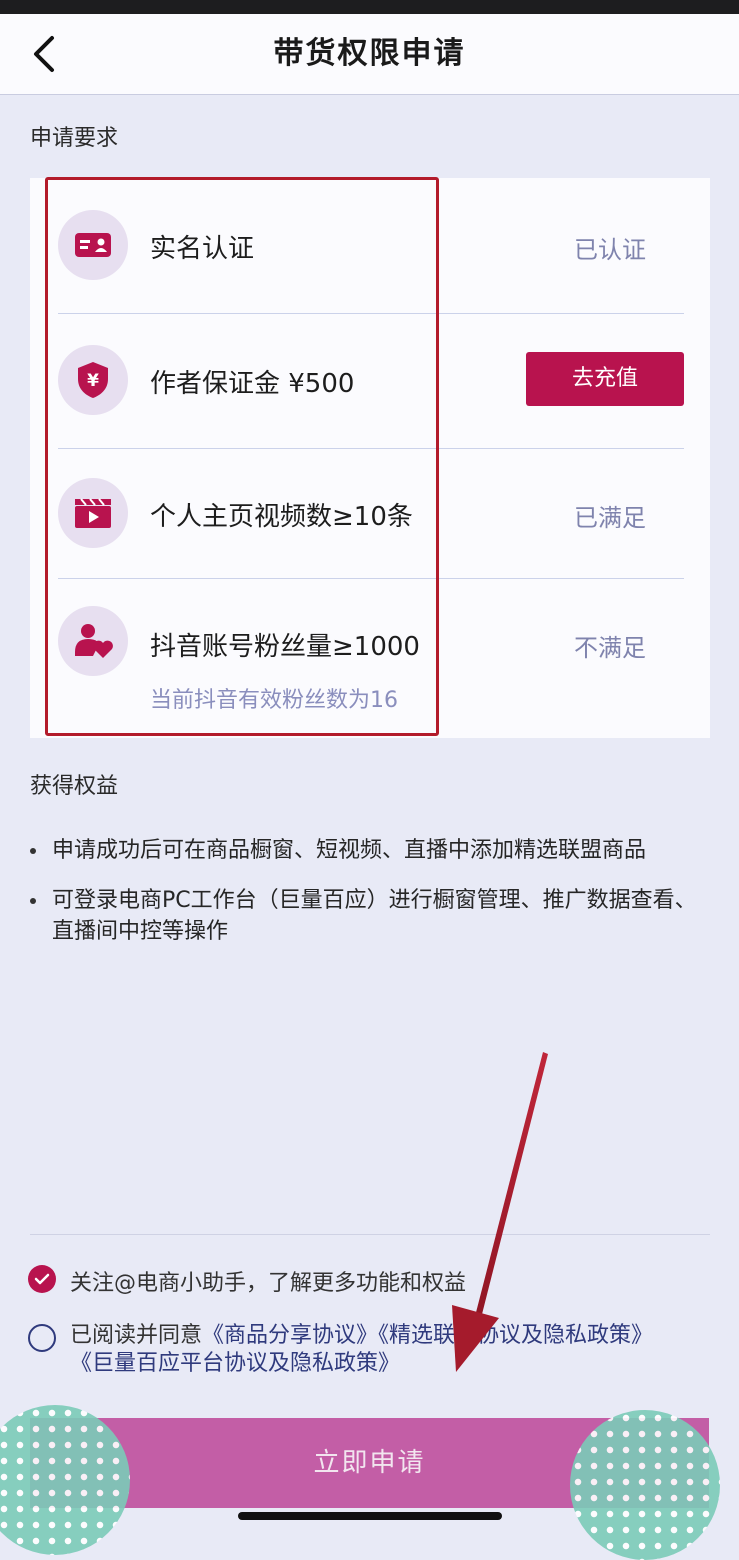  Describe the element at coordinates (610, 648) in the screenshot. I see `requirement-status: 不满足` at that location.